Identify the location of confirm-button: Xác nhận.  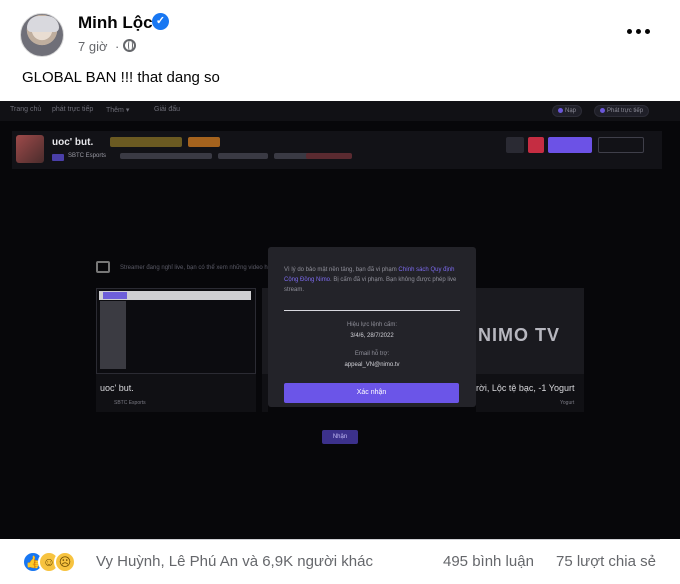
(371, 393).